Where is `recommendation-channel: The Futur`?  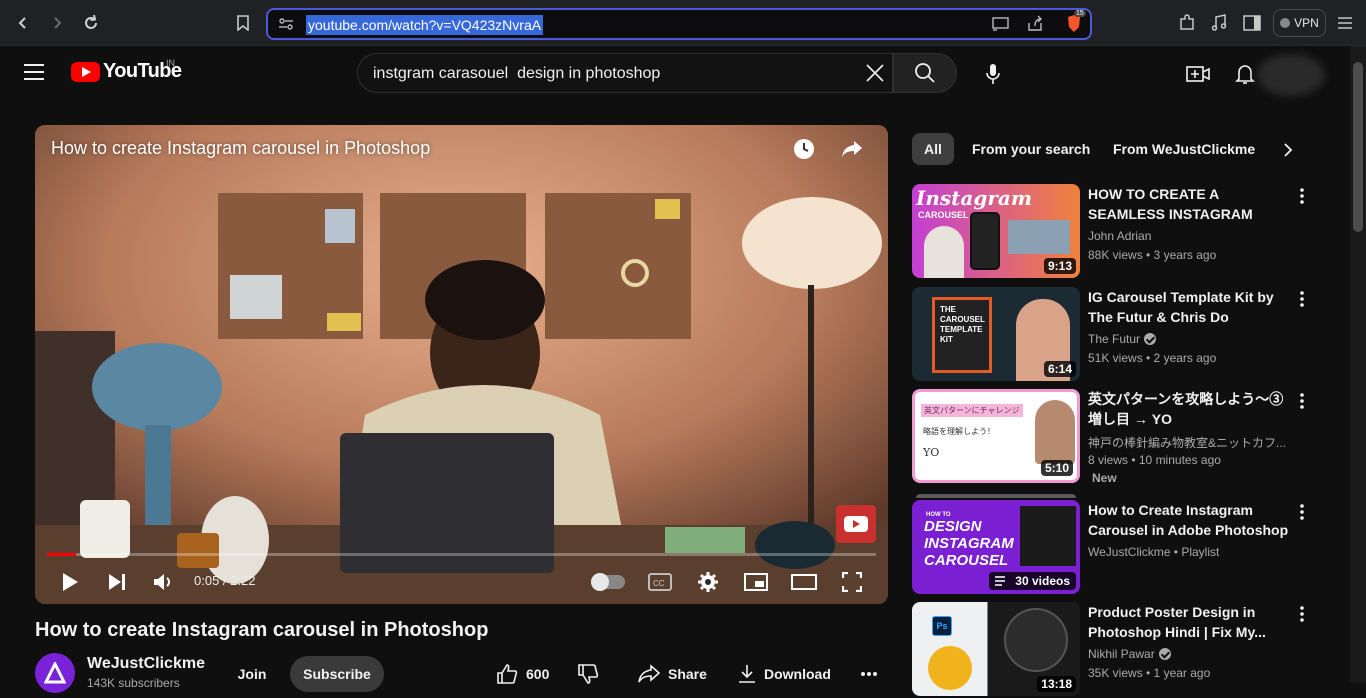 recommendation-channel: The Futur is located at coordinates (1122, 339).